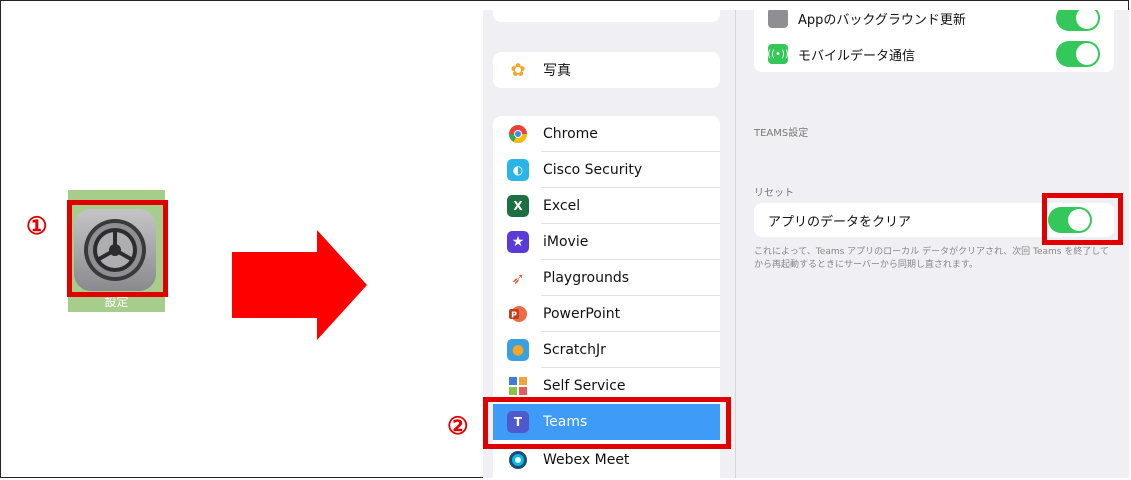  I want to click on gear-icon, so click(778, 19).